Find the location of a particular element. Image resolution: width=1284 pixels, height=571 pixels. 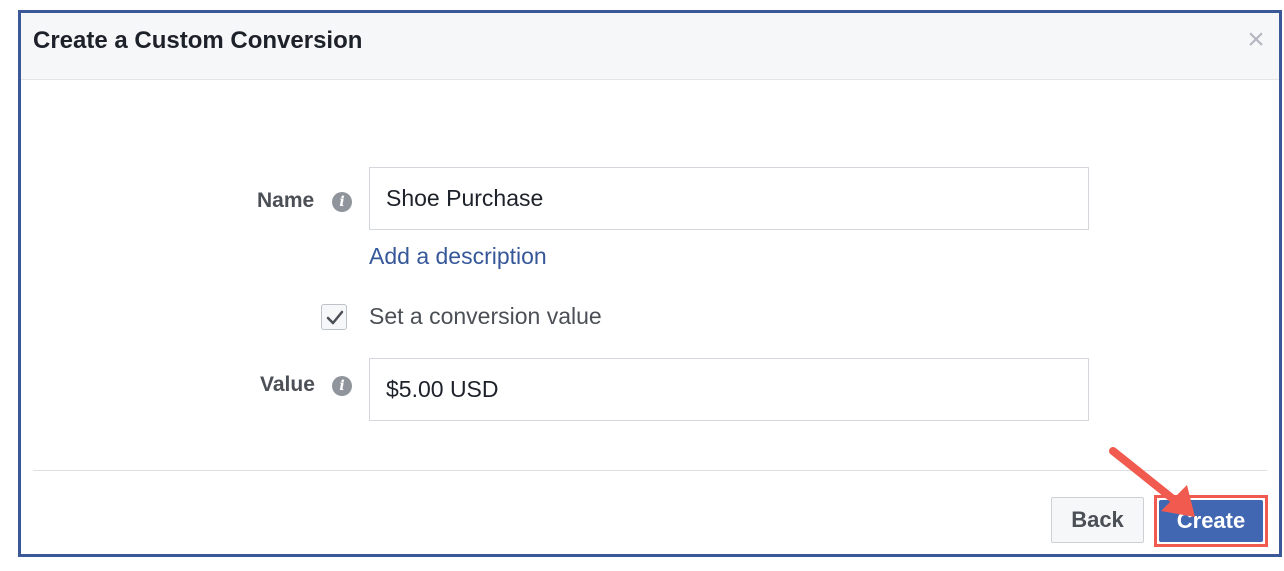

name-input is located at coordinates (729, 198).